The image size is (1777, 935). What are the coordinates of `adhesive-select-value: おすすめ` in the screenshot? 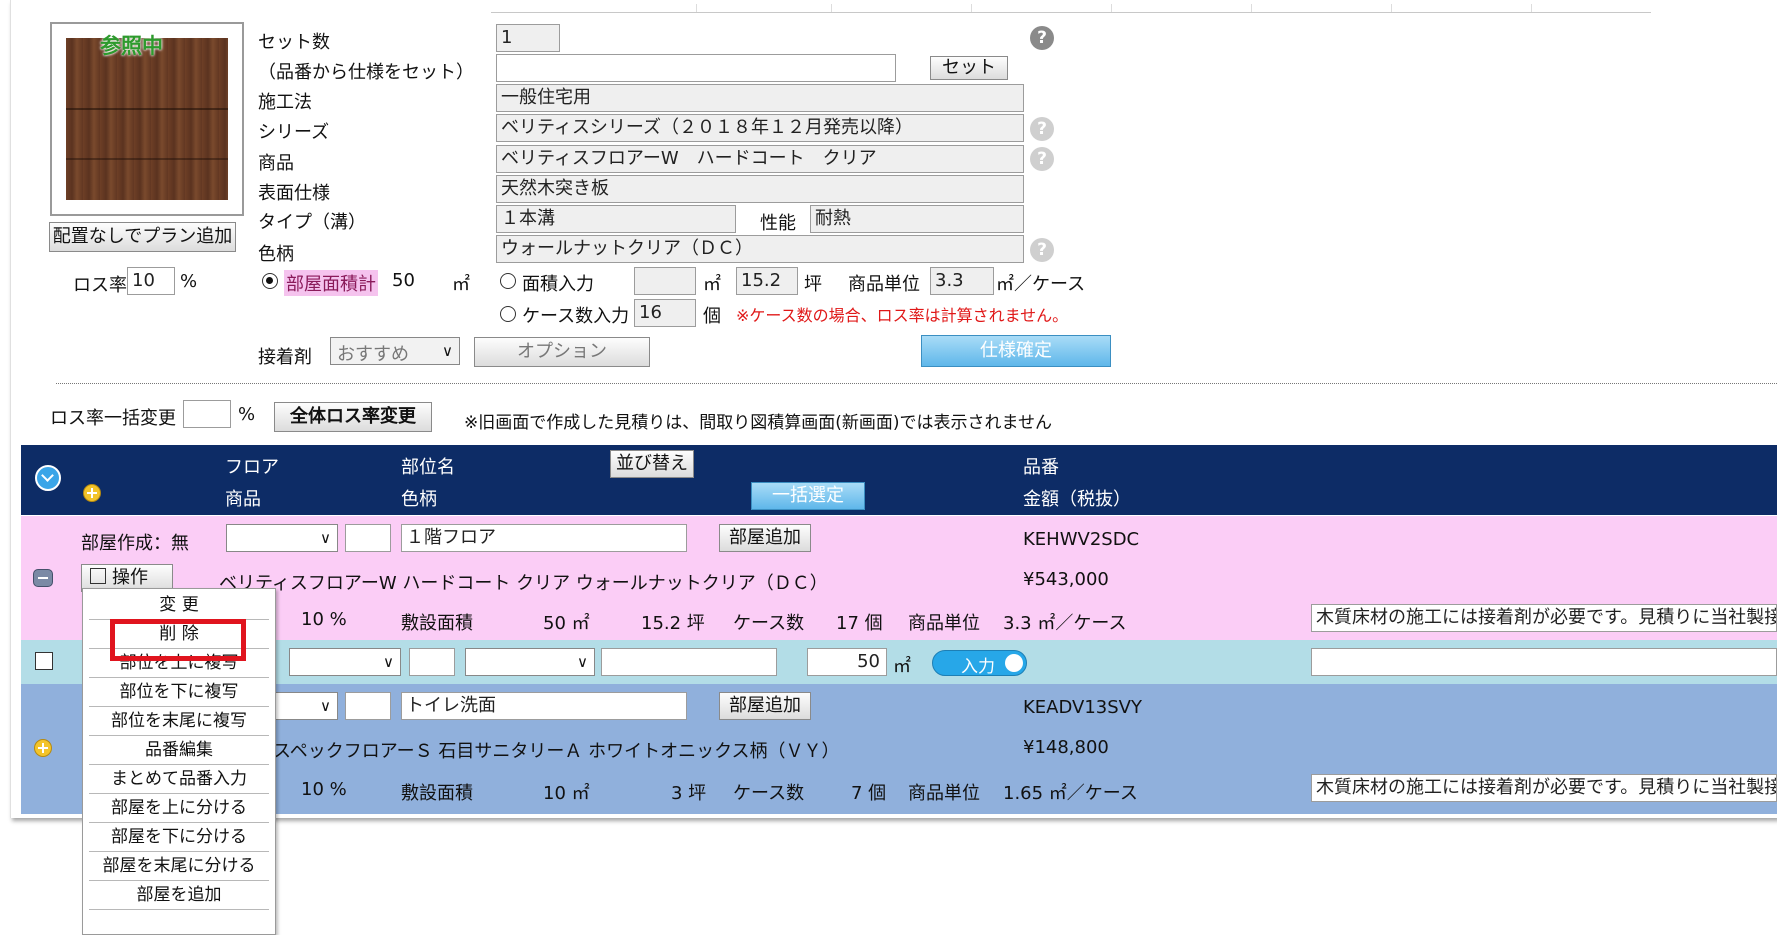 It's located at (373, 354).